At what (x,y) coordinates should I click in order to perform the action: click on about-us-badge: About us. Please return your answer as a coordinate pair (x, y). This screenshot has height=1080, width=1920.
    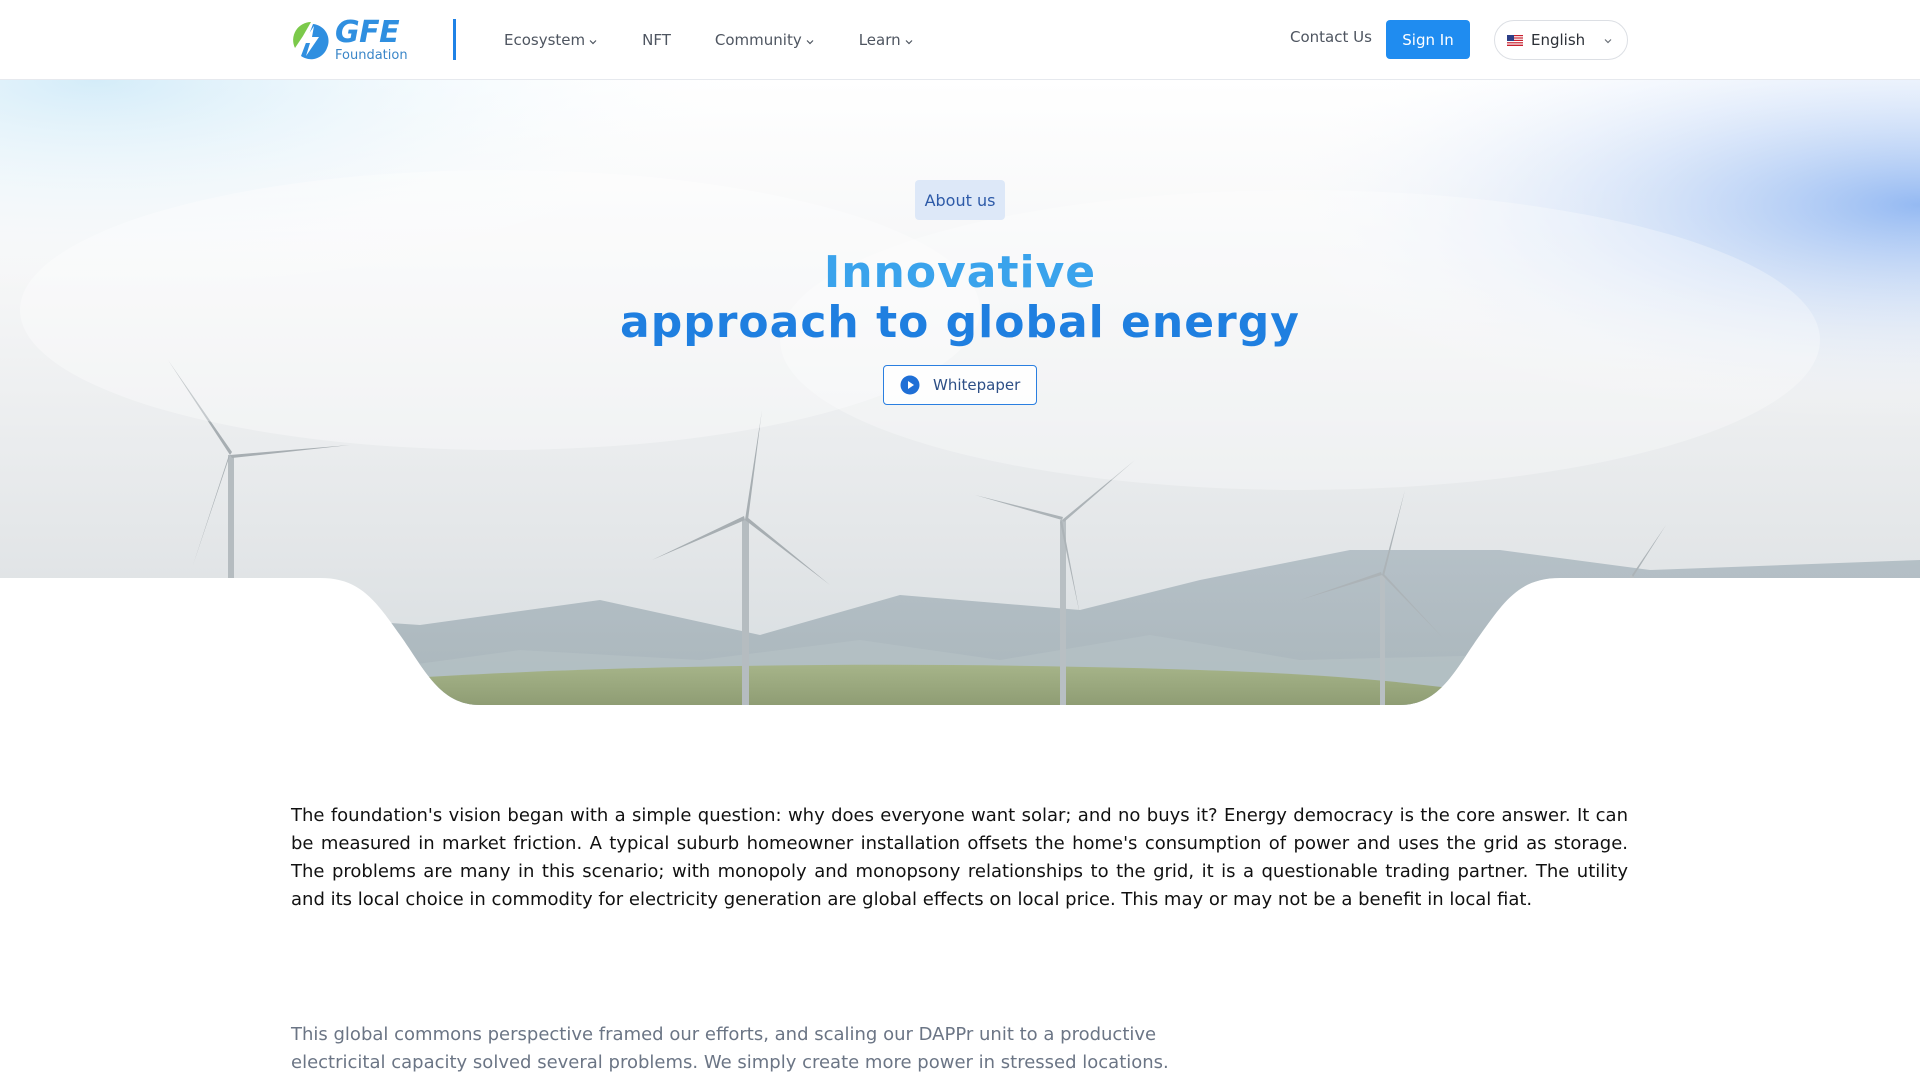
    Looking at the image, I should click on (960, 200).